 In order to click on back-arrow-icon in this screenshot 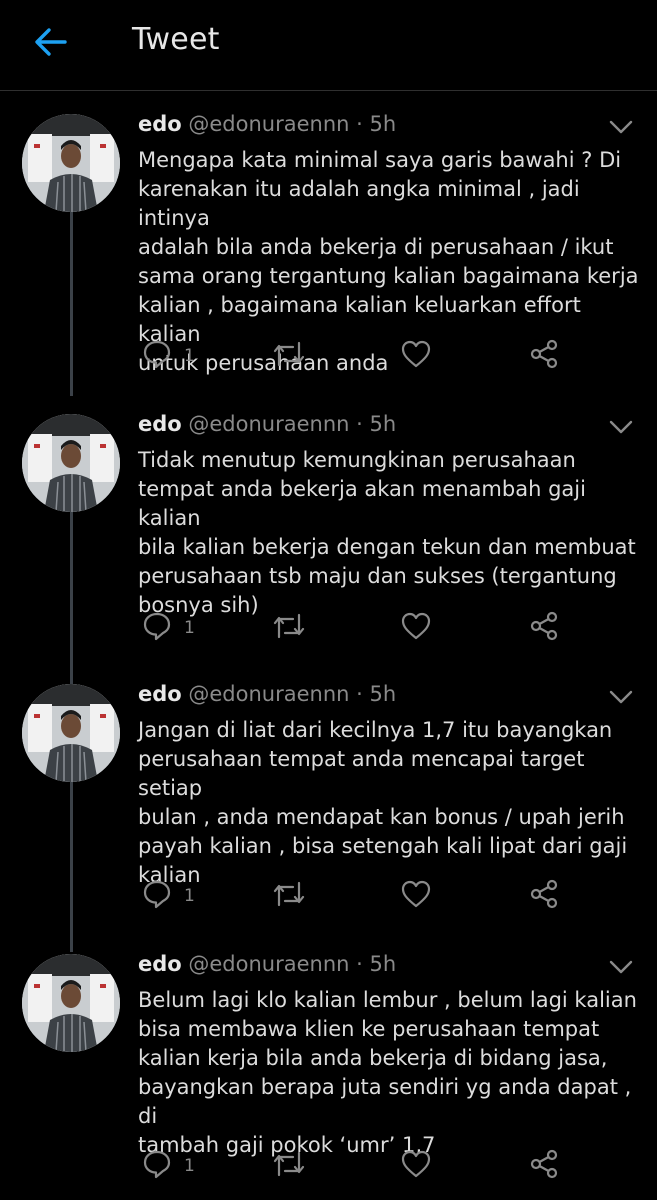, I will do `click(50, 42)`.